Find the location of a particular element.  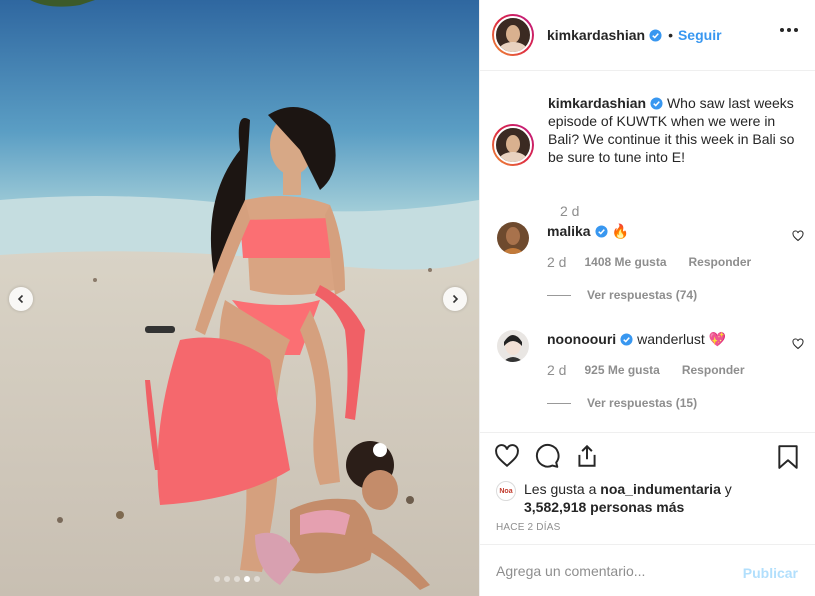

comment-body: 🔥 is located at coordinates (620, 231).